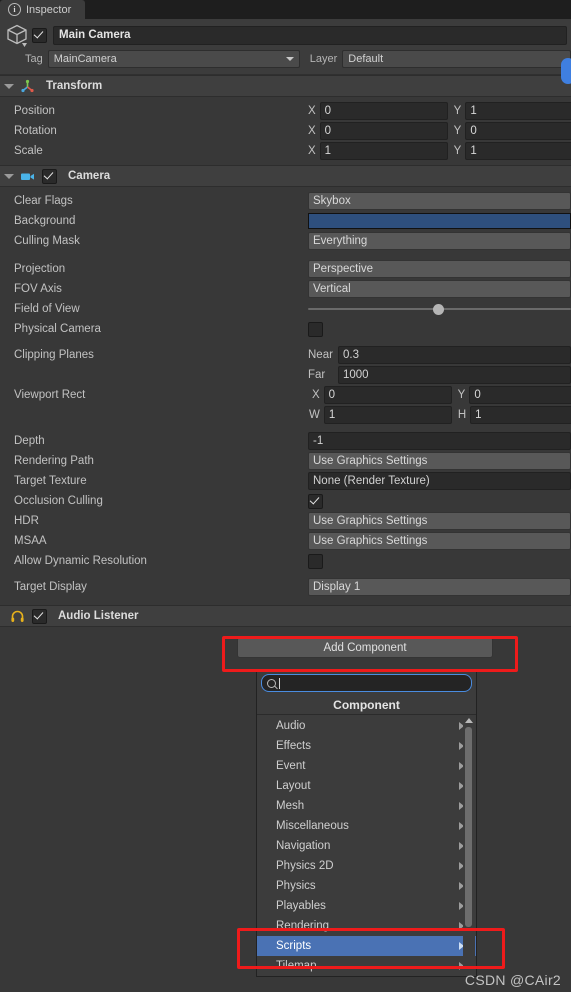  I want to click on allow-dynamic-resolution-label: Allow Dynamic Resolution, so click(80, 561).